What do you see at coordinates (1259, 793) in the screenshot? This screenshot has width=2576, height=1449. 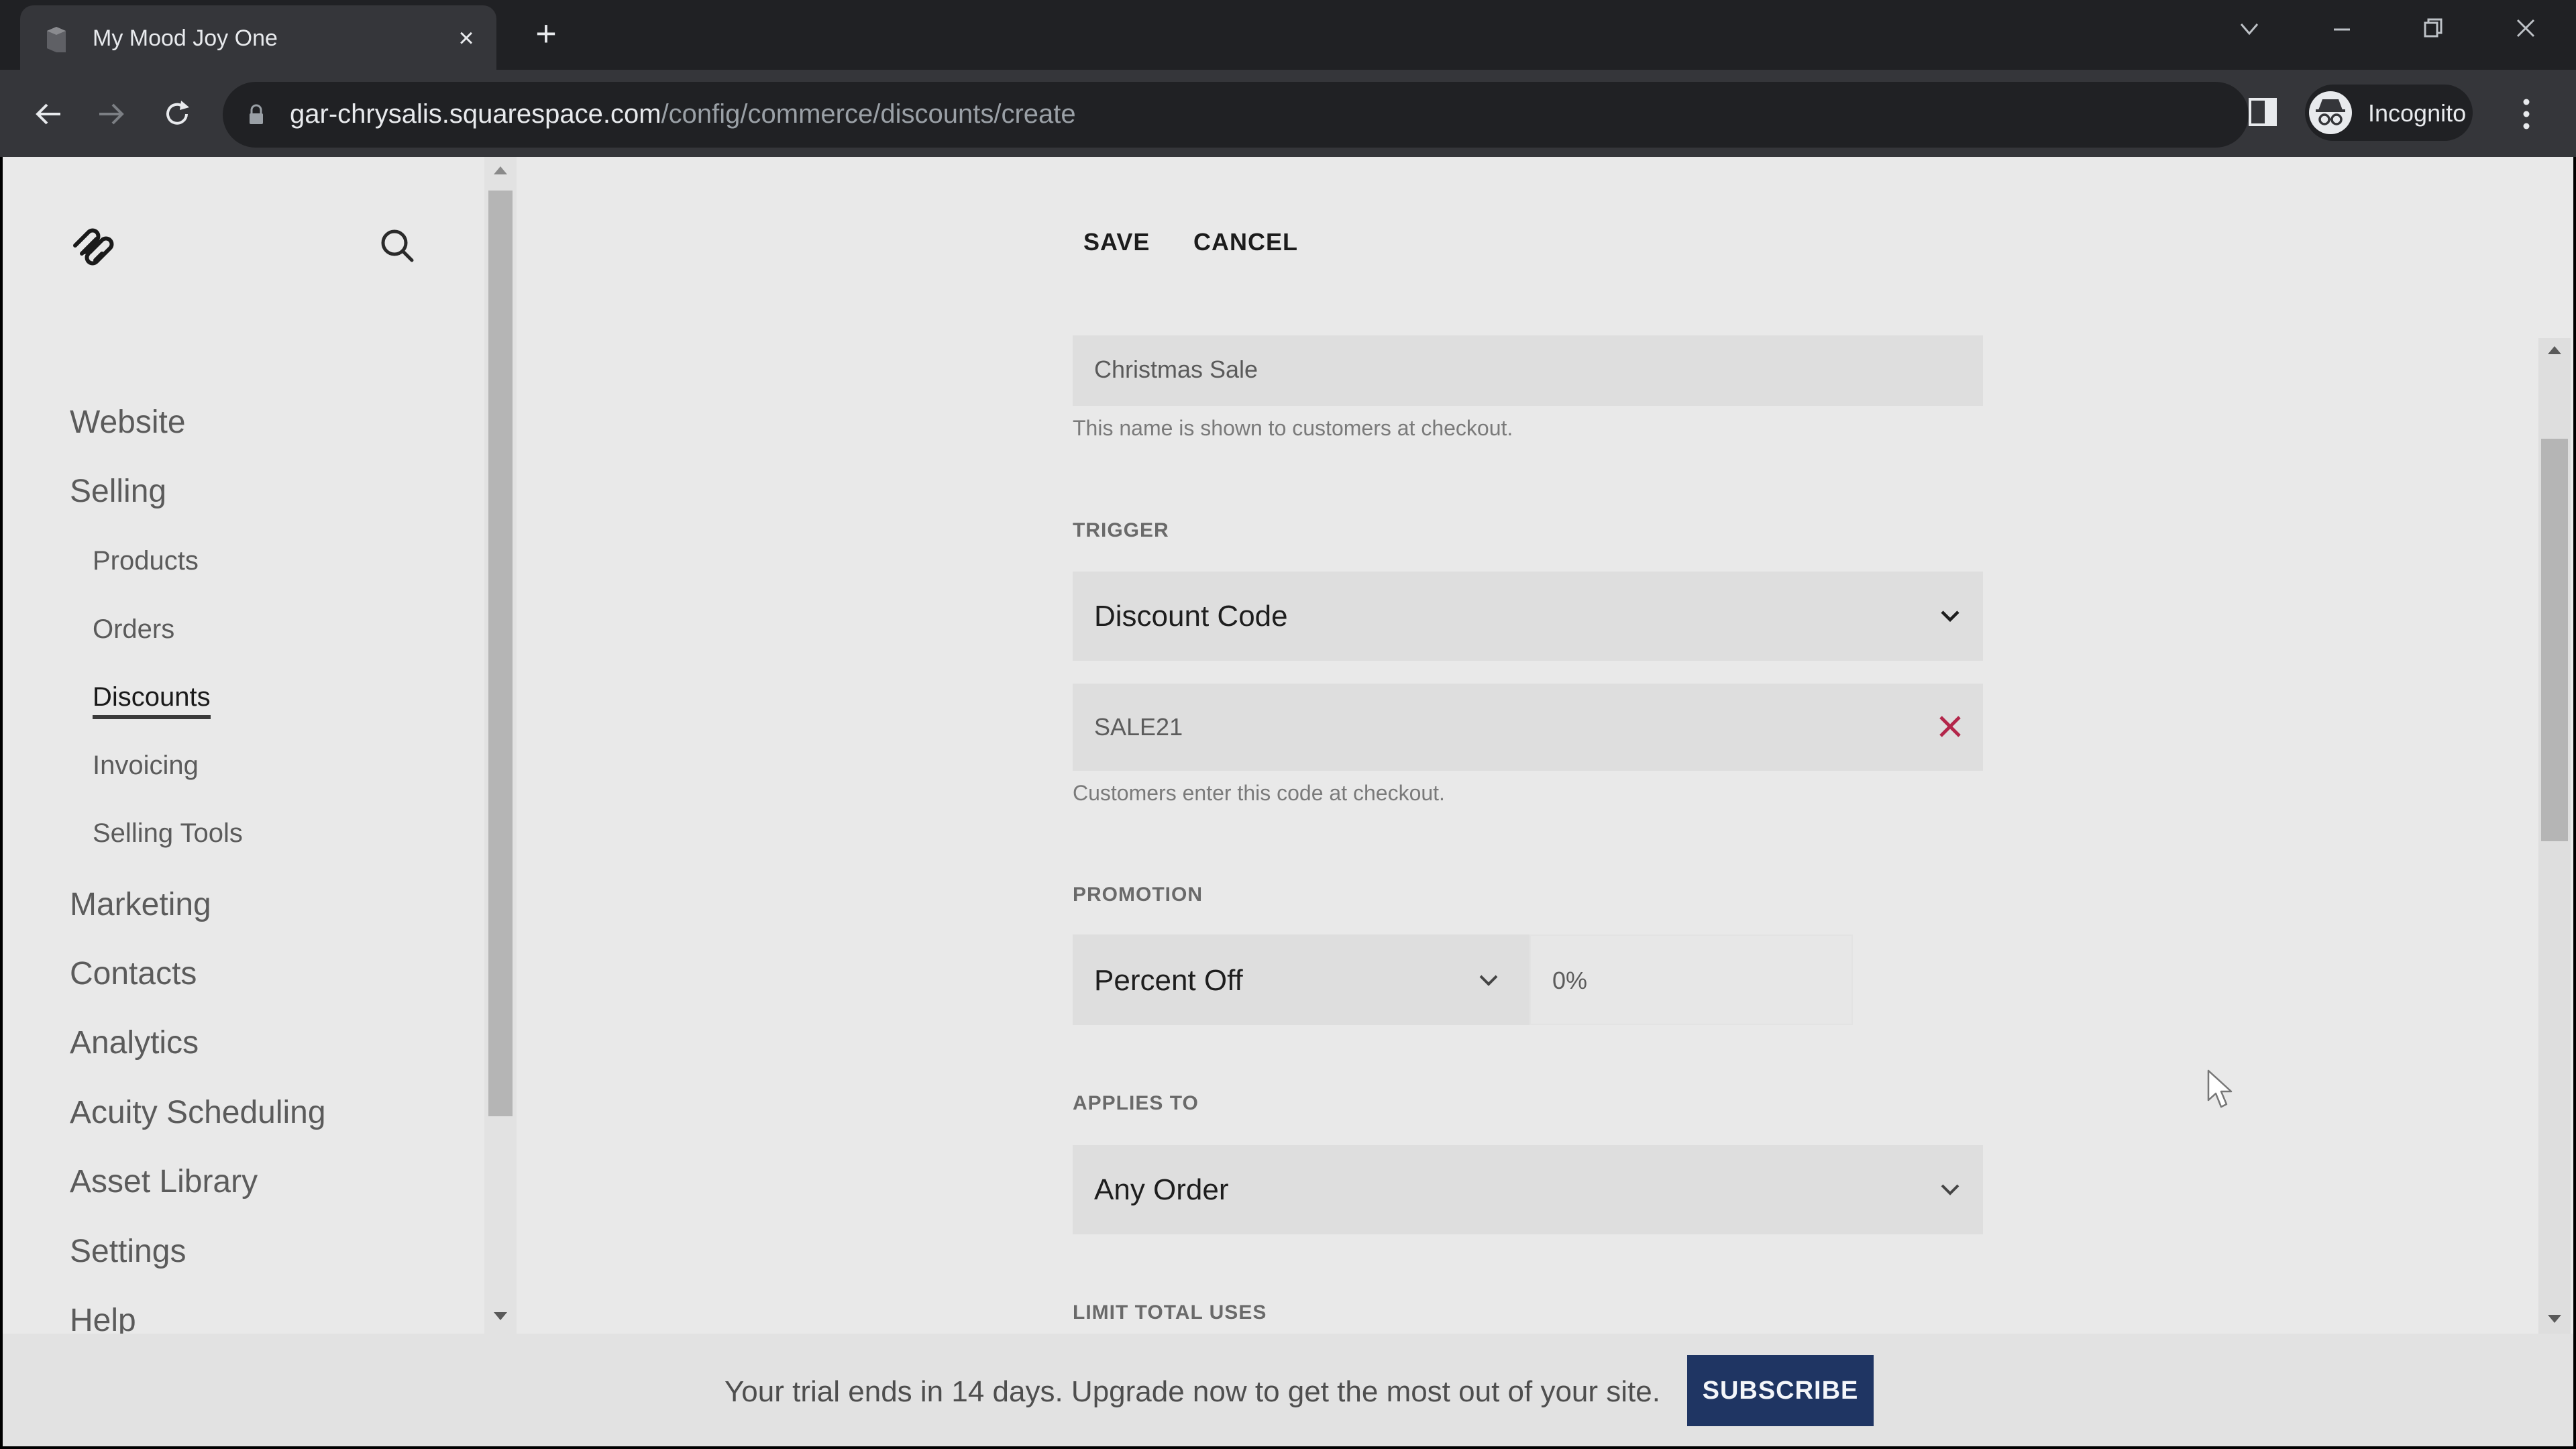 I see `discount-code-helper: Customers enter this code at checkout.` at bounding box center [1259, 793].